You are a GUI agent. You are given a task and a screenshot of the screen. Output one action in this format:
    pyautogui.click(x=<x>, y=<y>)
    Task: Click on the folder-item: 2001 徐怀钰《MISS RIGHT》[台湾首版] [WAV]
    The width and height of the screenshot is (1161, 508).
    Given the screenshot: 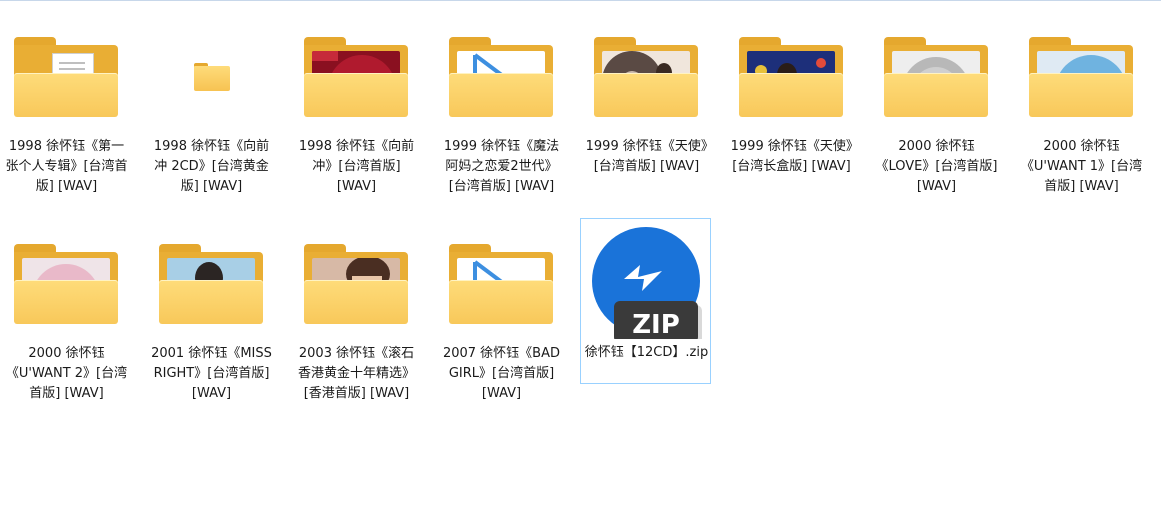 What is the action you would take?
    pyautogui.click(x=210, y=316)
    